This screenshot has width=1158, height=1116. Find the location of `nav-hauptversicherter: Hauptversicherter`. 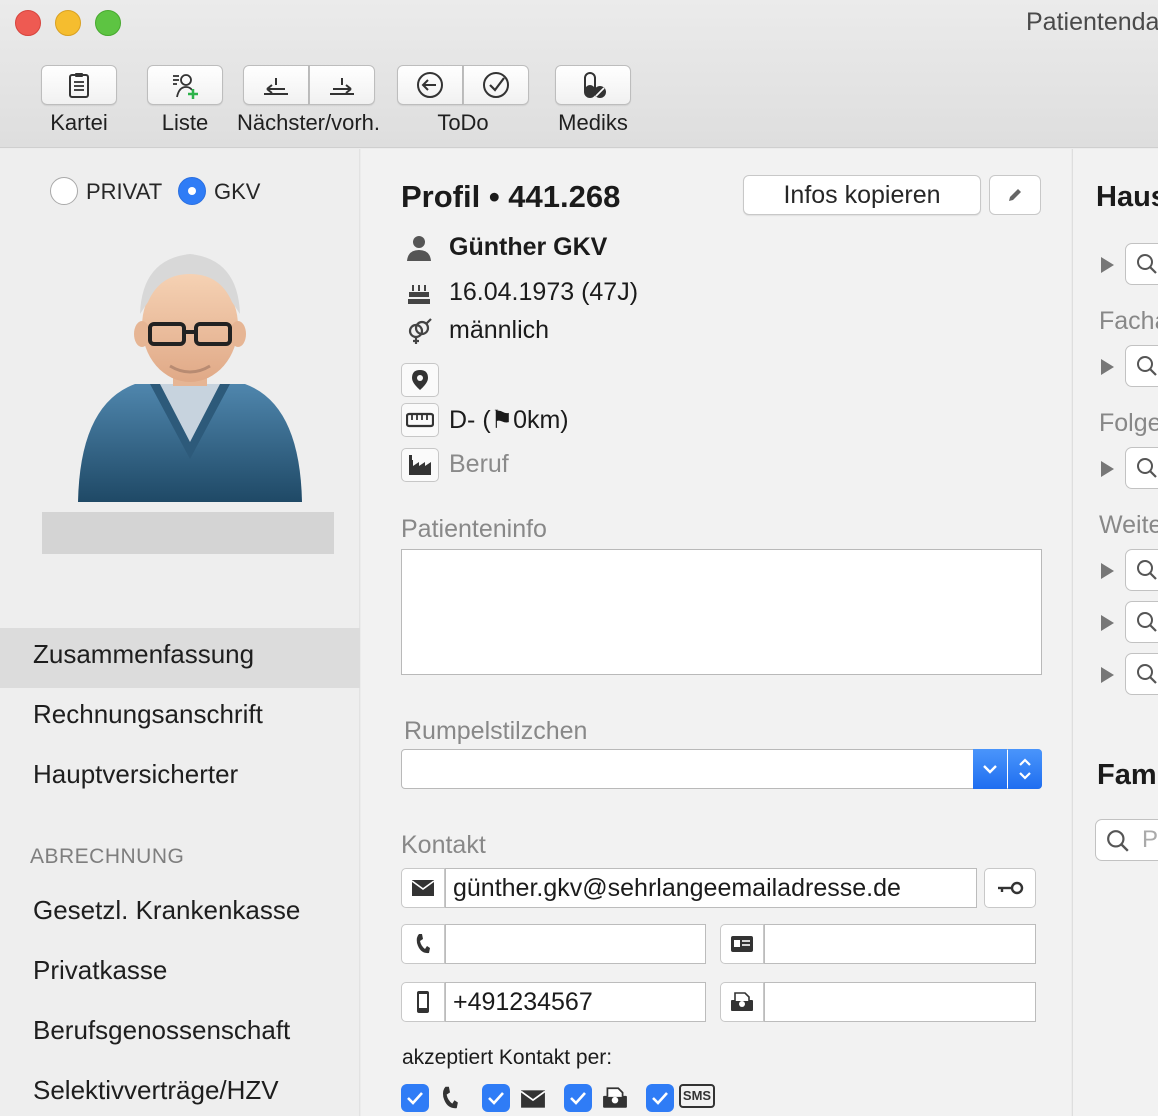

nav-hauptversicherter: Hauptversicherter is located at coordinates (180, 778).